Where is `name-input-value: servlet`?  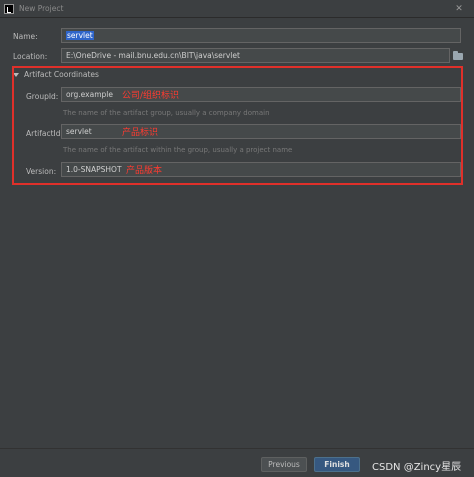 name-input-value: servlet is located at coordinates (80, 35).